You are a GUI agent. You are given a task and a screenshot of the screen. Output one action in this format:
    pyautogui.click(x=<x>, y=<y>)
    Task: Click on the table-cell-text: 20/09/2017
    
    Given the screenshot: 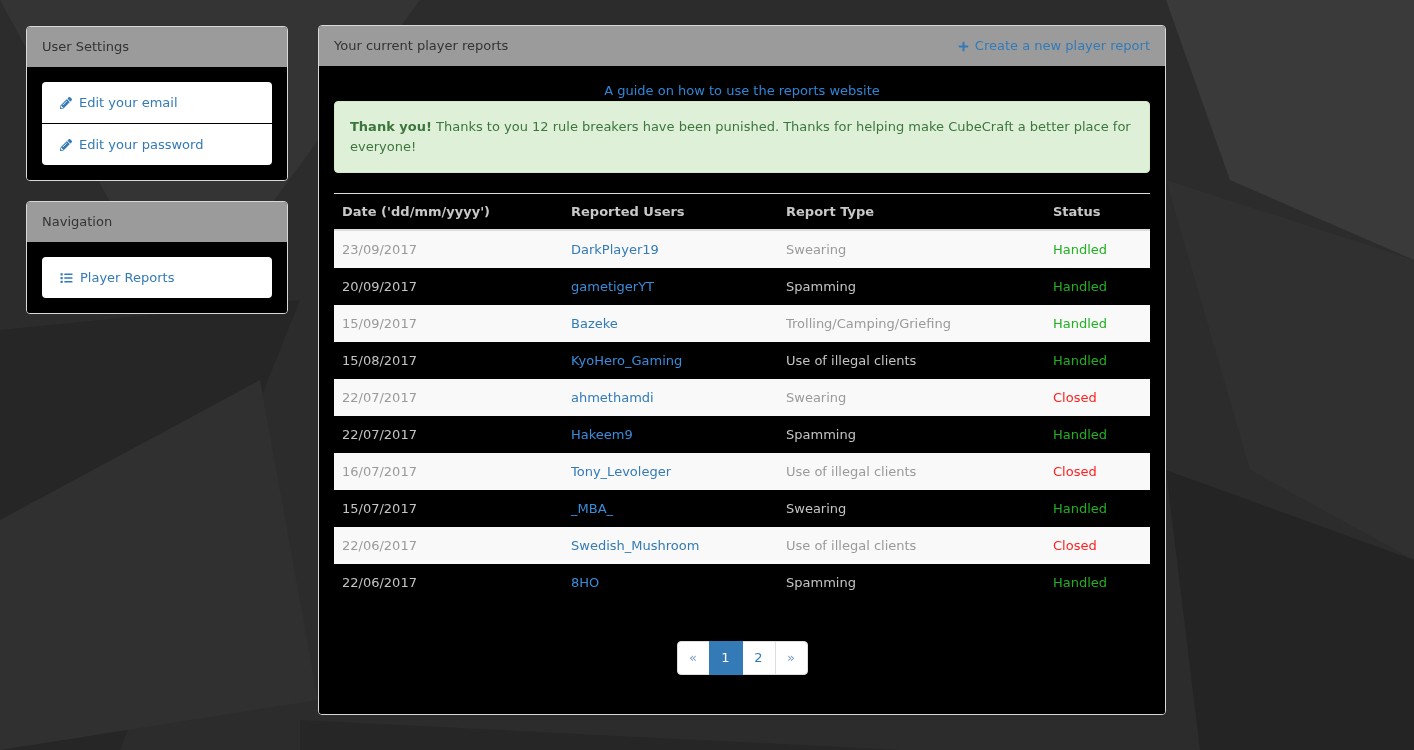 What is the action you would take?
    pyautogui.click(x=379, y=286)
    